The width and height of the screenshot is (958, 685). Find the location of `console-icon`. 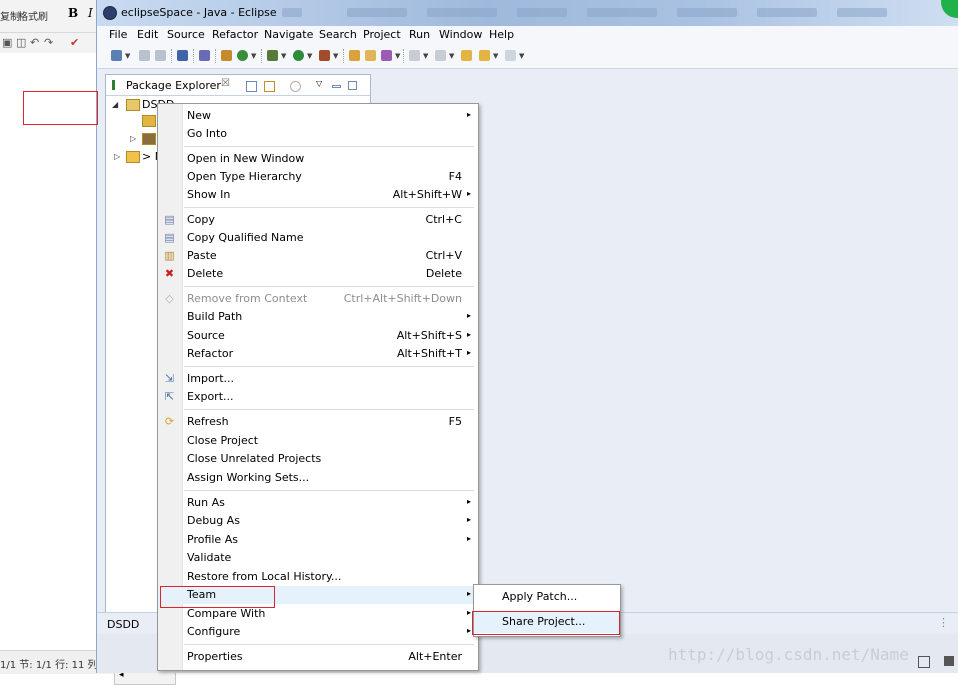

console-icon is located at coordinates (182, 55).